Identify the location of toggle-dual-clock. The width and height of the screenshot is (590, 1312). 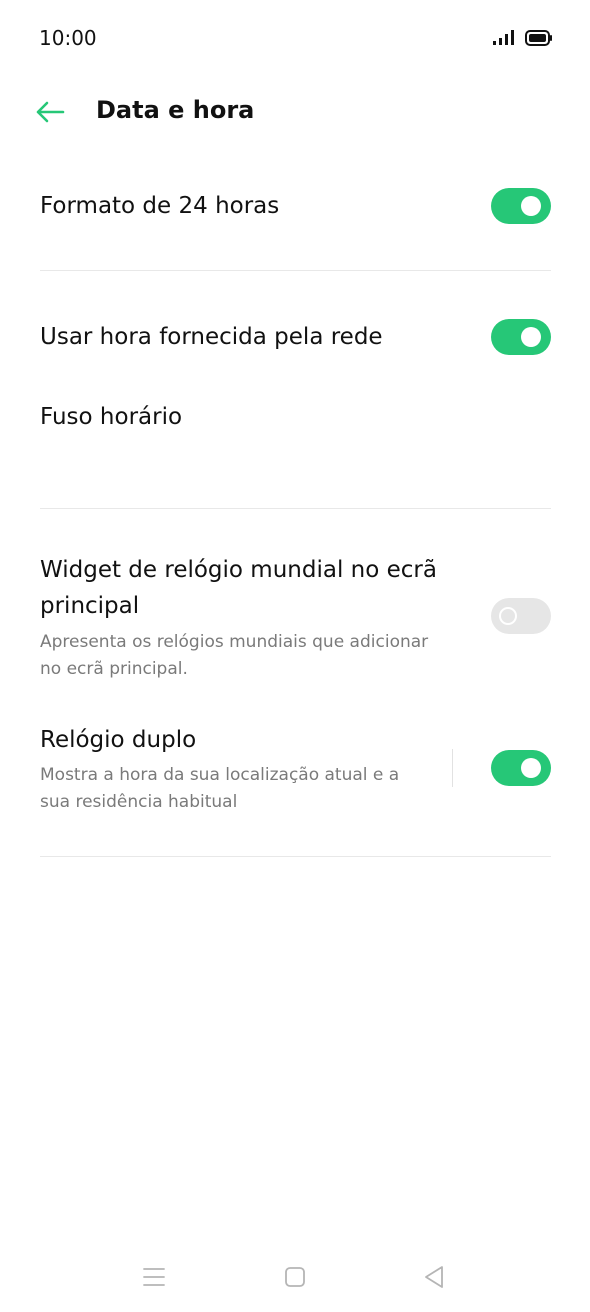
(521, 768).